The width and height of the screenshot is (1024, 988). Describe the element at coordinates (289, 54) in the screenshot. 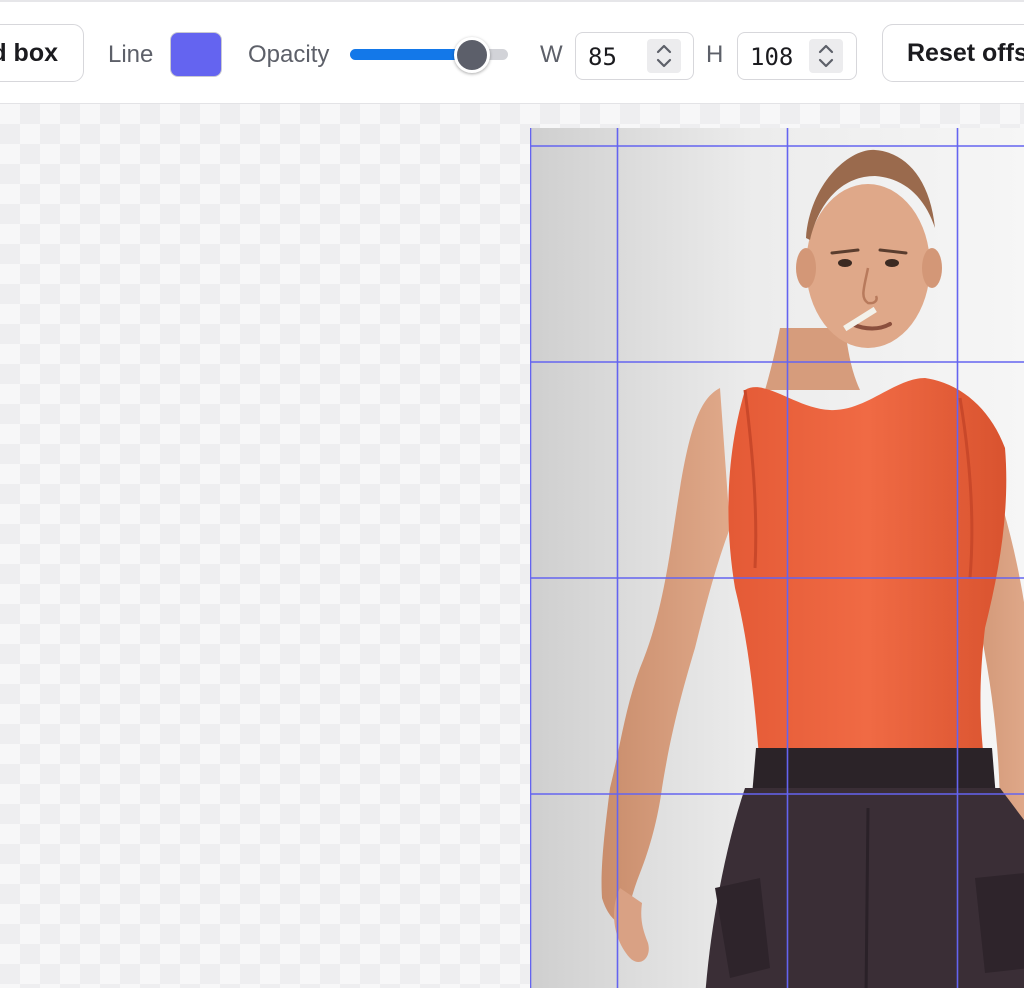

I see `opacity-label: Opacity` at that location.